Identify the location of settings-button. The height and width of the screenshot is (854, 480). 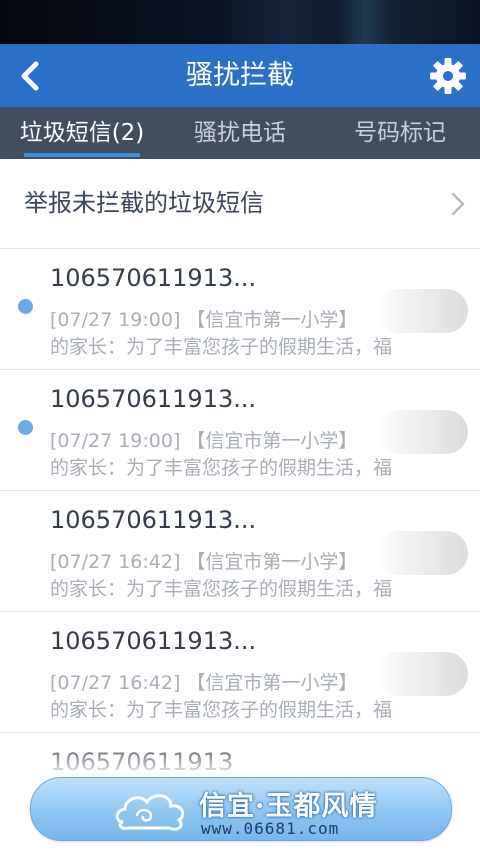
(448, 76).